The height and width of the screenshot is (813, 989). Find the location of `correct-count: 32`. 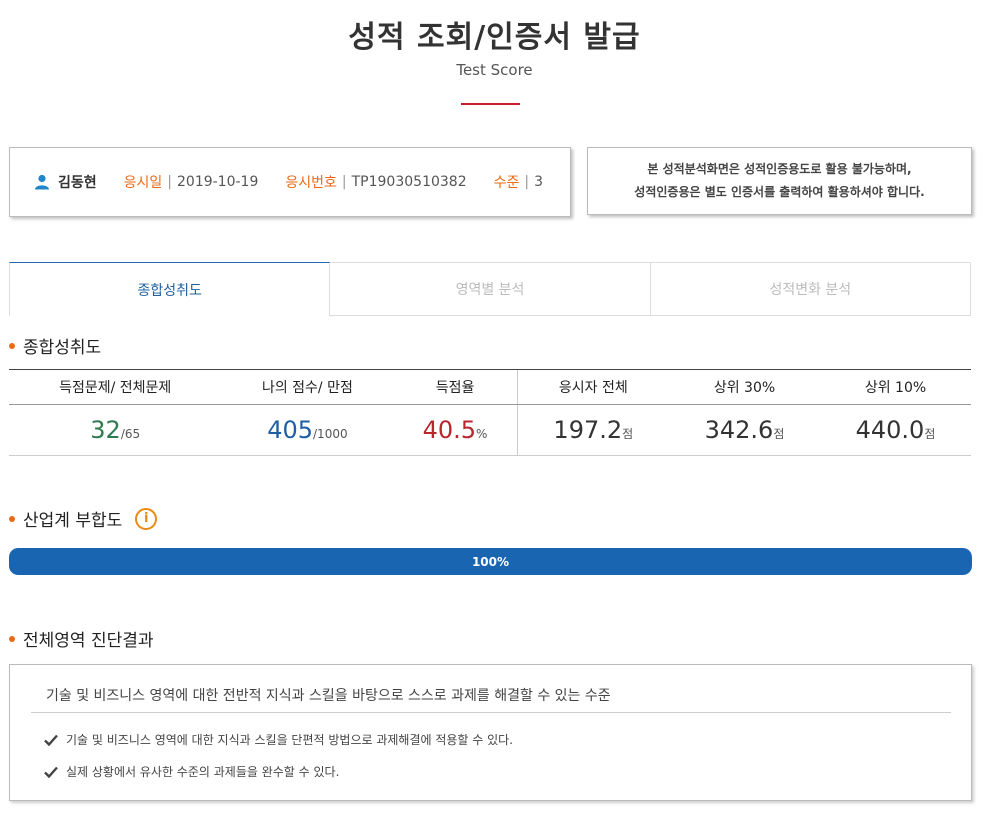

correct-count: 32 is located at coordinates (105, 430).